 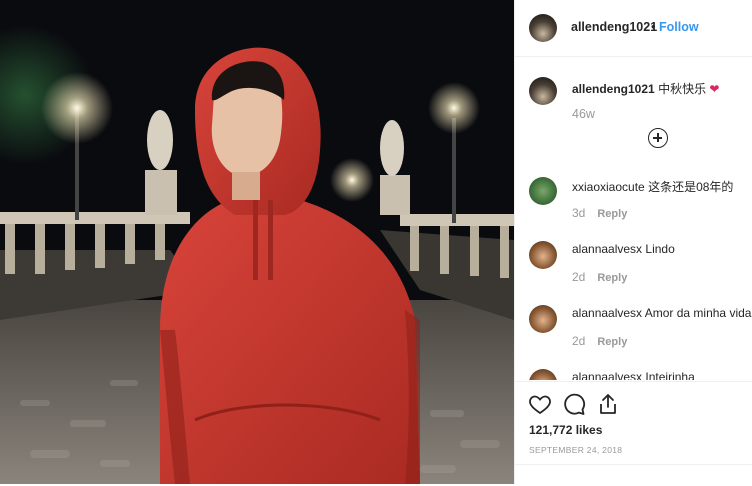 I want to click on comment-text-line: alannaalvesx Amor da minha vida, so click(x=661, y=313).